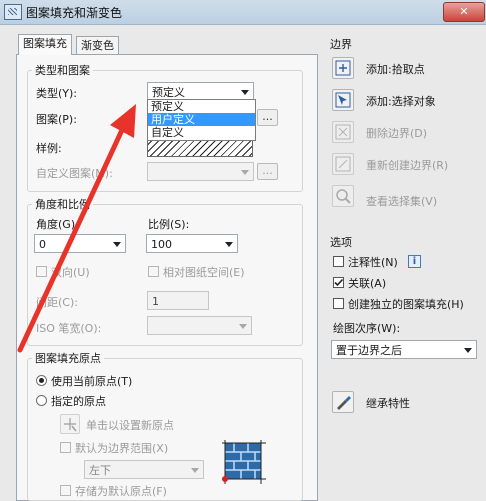 Image resolution: width=486 pixels, height=501 pixels. Describe the element at coordinates (76, 228) in the screenshot. I see `red-arrow-annotation` at that location.